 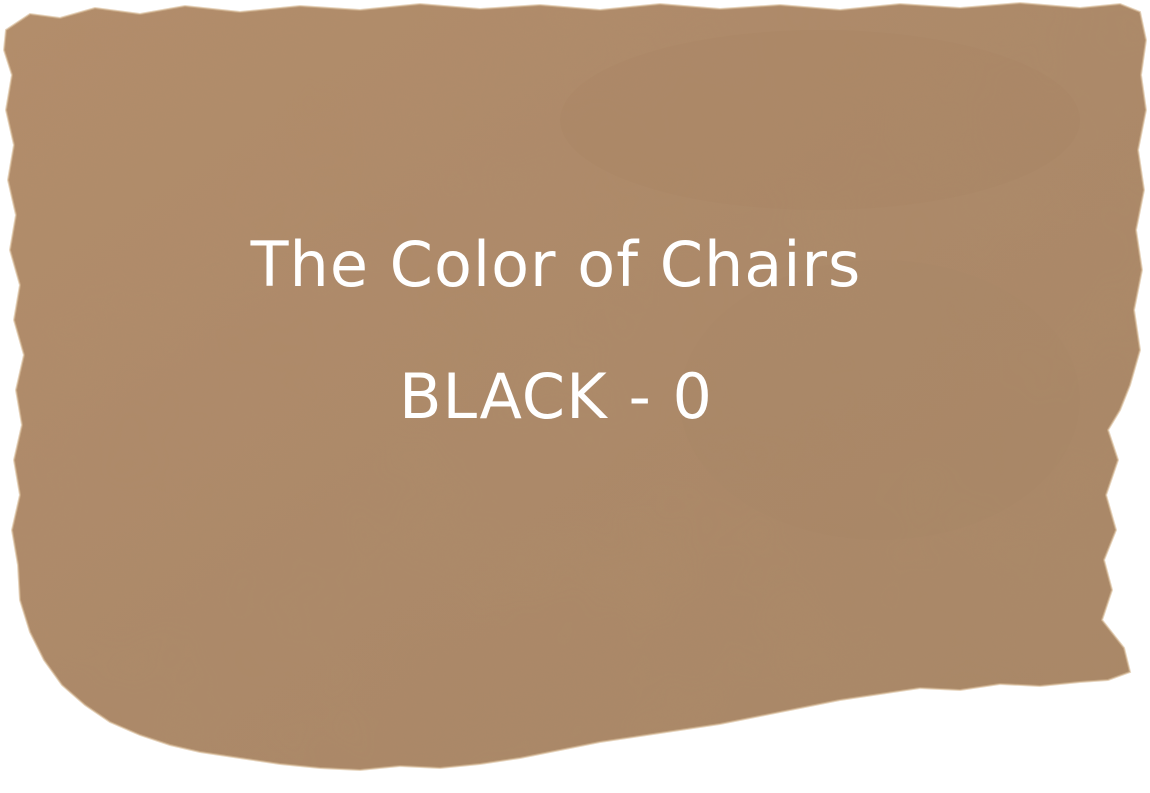 I want to click on card-title: The Color of Chairs, so click(x=556, y=264).